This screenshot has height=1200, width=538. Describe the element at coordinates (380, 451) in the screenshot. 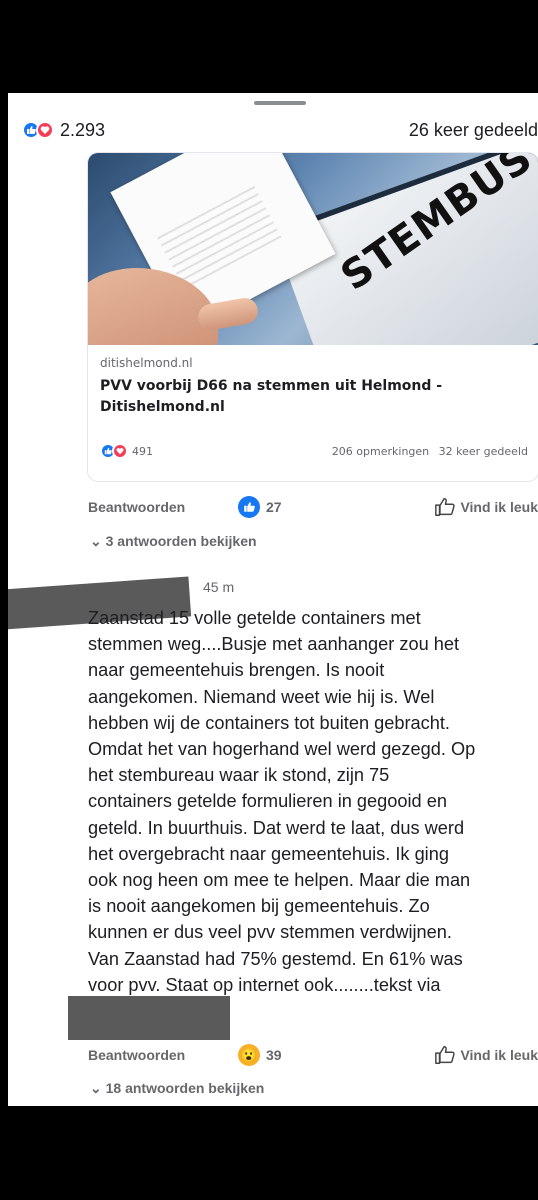

I see `link-comment-count: 206 opmerkingen` at that location.